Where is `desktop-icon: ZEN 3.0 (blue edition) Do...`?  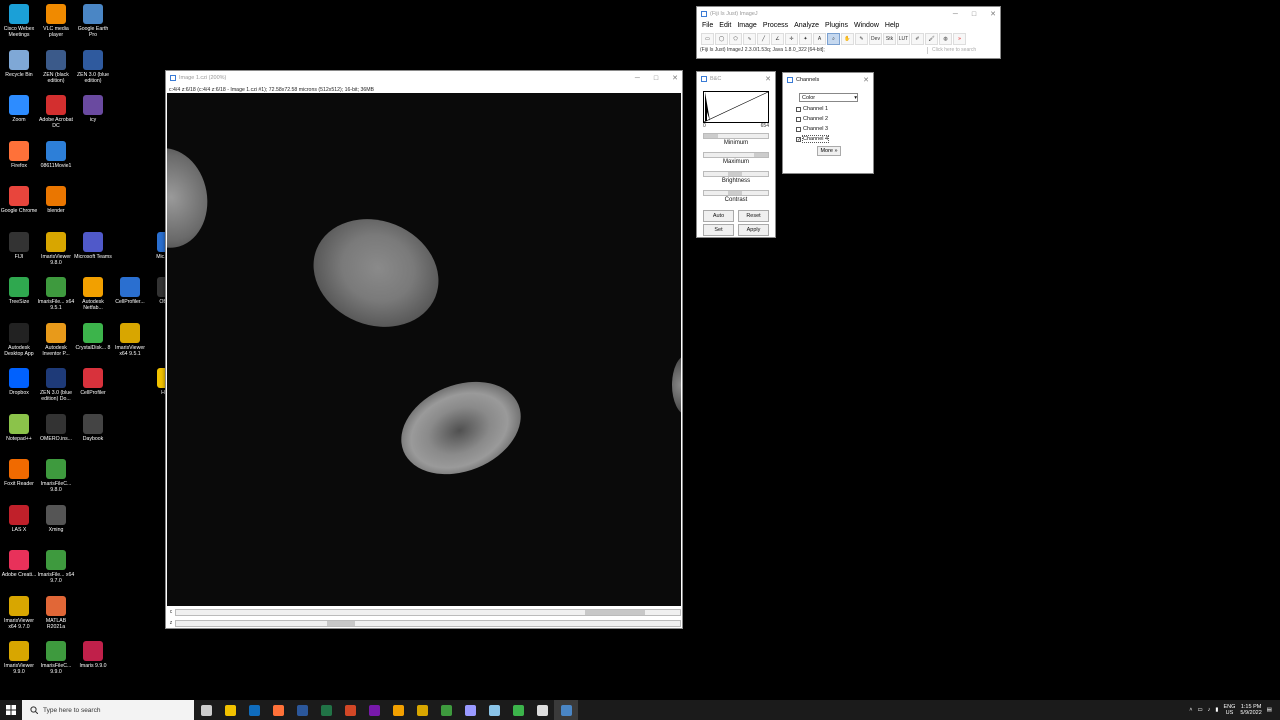
desktop-icon: ZEN 3.0 (blue edition) Do... is located at coordinates (56, 385).